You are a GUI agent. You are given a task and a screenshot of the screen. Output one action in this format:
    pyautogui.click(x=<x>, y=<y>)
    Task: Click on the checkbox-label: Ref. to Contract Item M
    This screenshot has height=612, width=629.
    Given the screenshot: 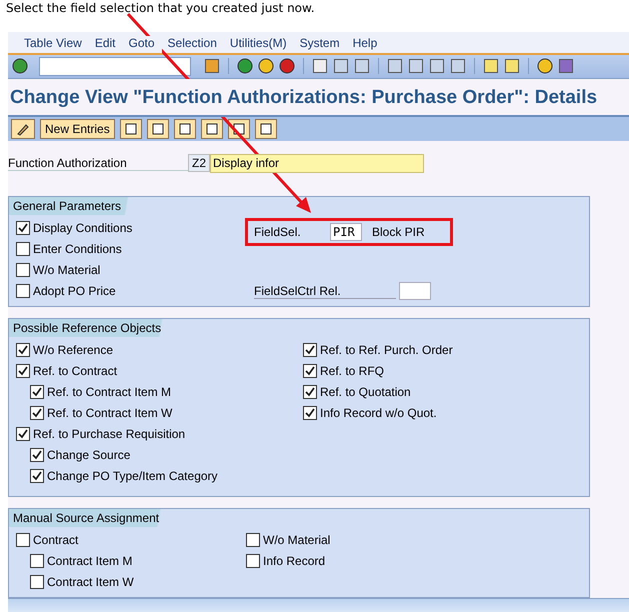 What is the action you would take?
    pyautogui.click(x=109, y=392)
    